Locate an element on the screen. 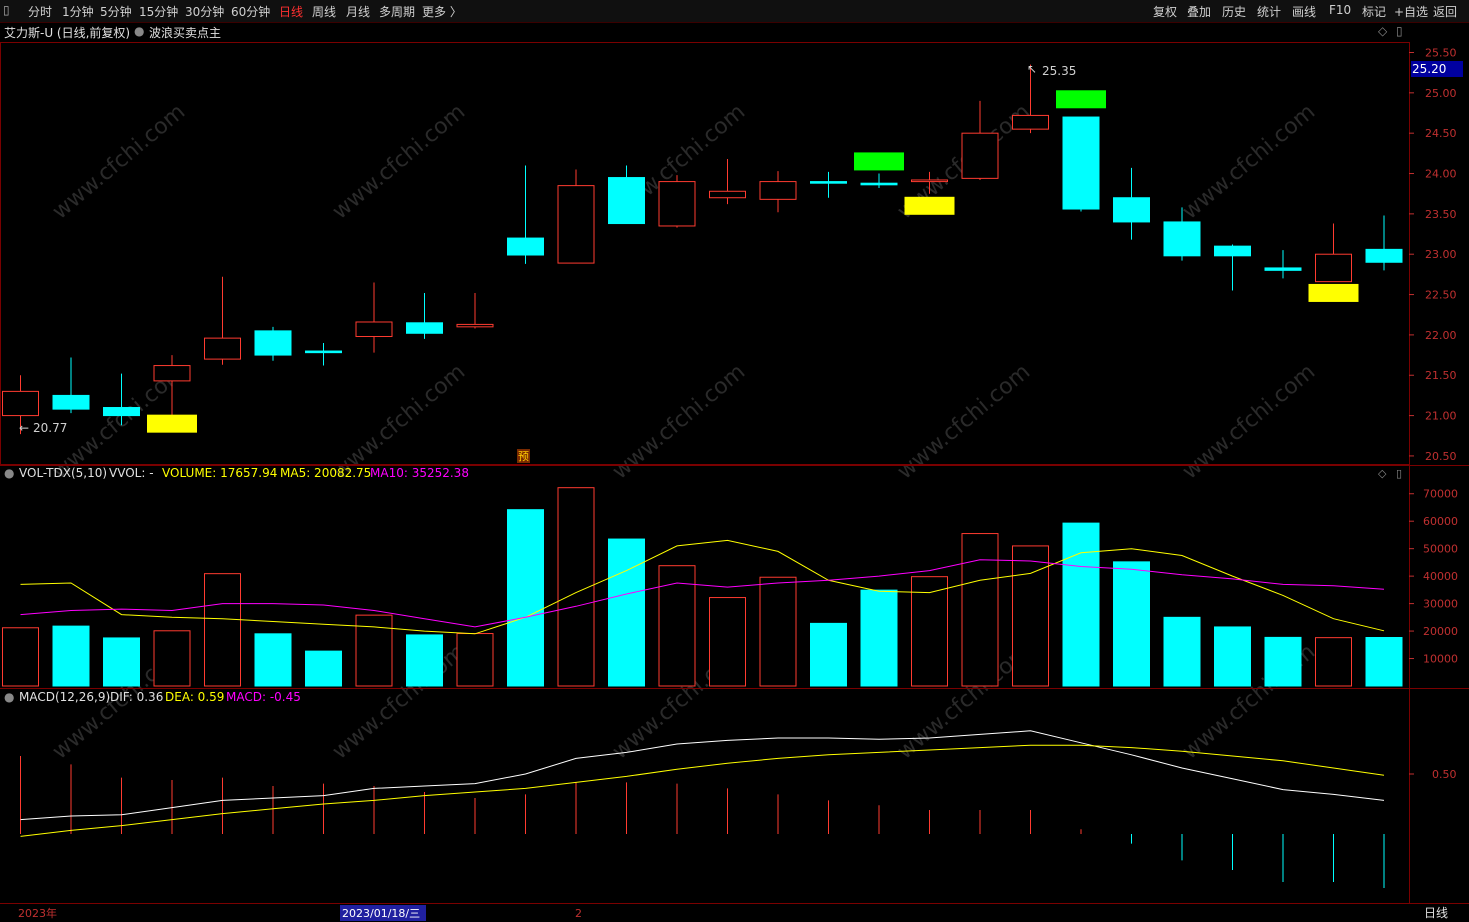  price-tick-label: 25.50 is located at coordinates (1441, 52).